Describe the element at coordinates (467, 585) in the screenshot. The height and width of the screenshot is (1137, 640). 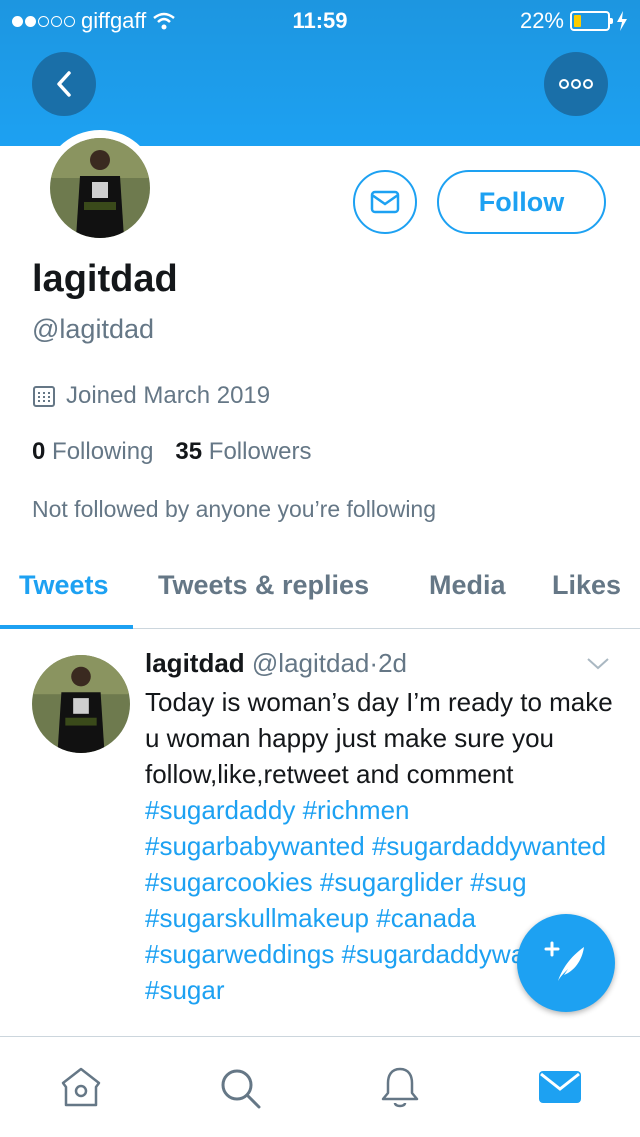
I see `tab-media: Media` at that location.